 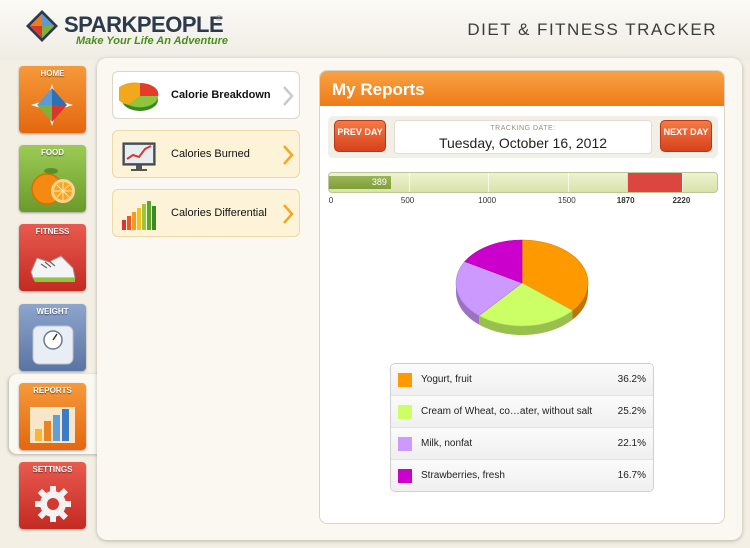 What do you see at coordinates (625, 200) in the screenshot?
I see `range-tick-label: 1870` at bounding box center [625, 200].